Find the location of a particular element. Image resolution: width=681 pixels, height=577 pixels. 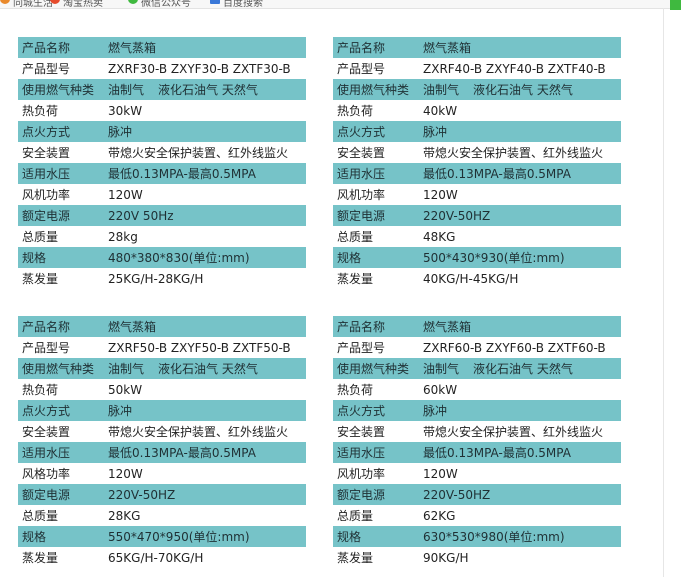

spec-row-heat-load: 热负荷 60kW is located at coordinates (477, 389).